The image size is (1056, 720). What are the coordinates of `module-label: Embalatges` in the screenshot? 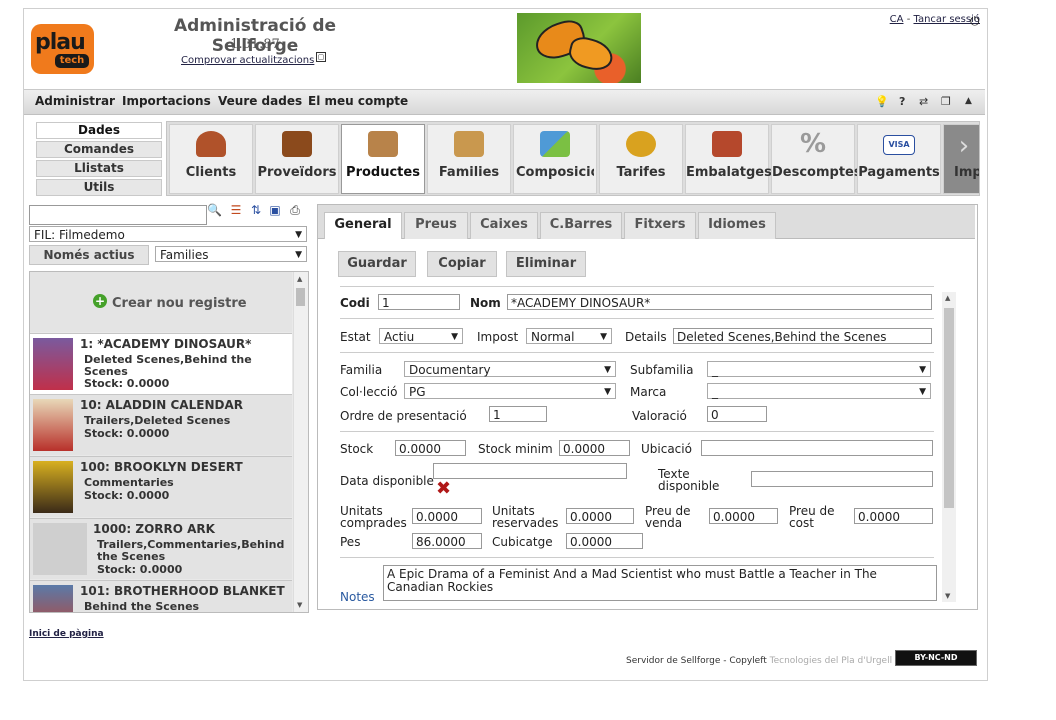 It's located at (729, 172).